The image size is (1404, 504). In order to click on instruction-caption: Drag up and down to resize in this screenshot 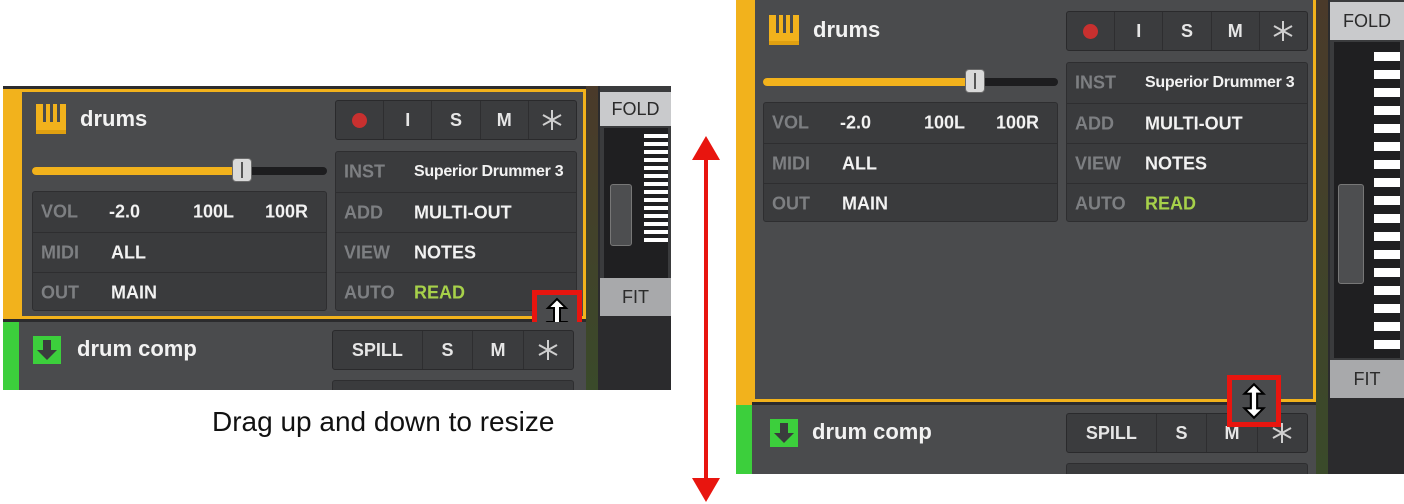, I will do `click(383, 421)`.